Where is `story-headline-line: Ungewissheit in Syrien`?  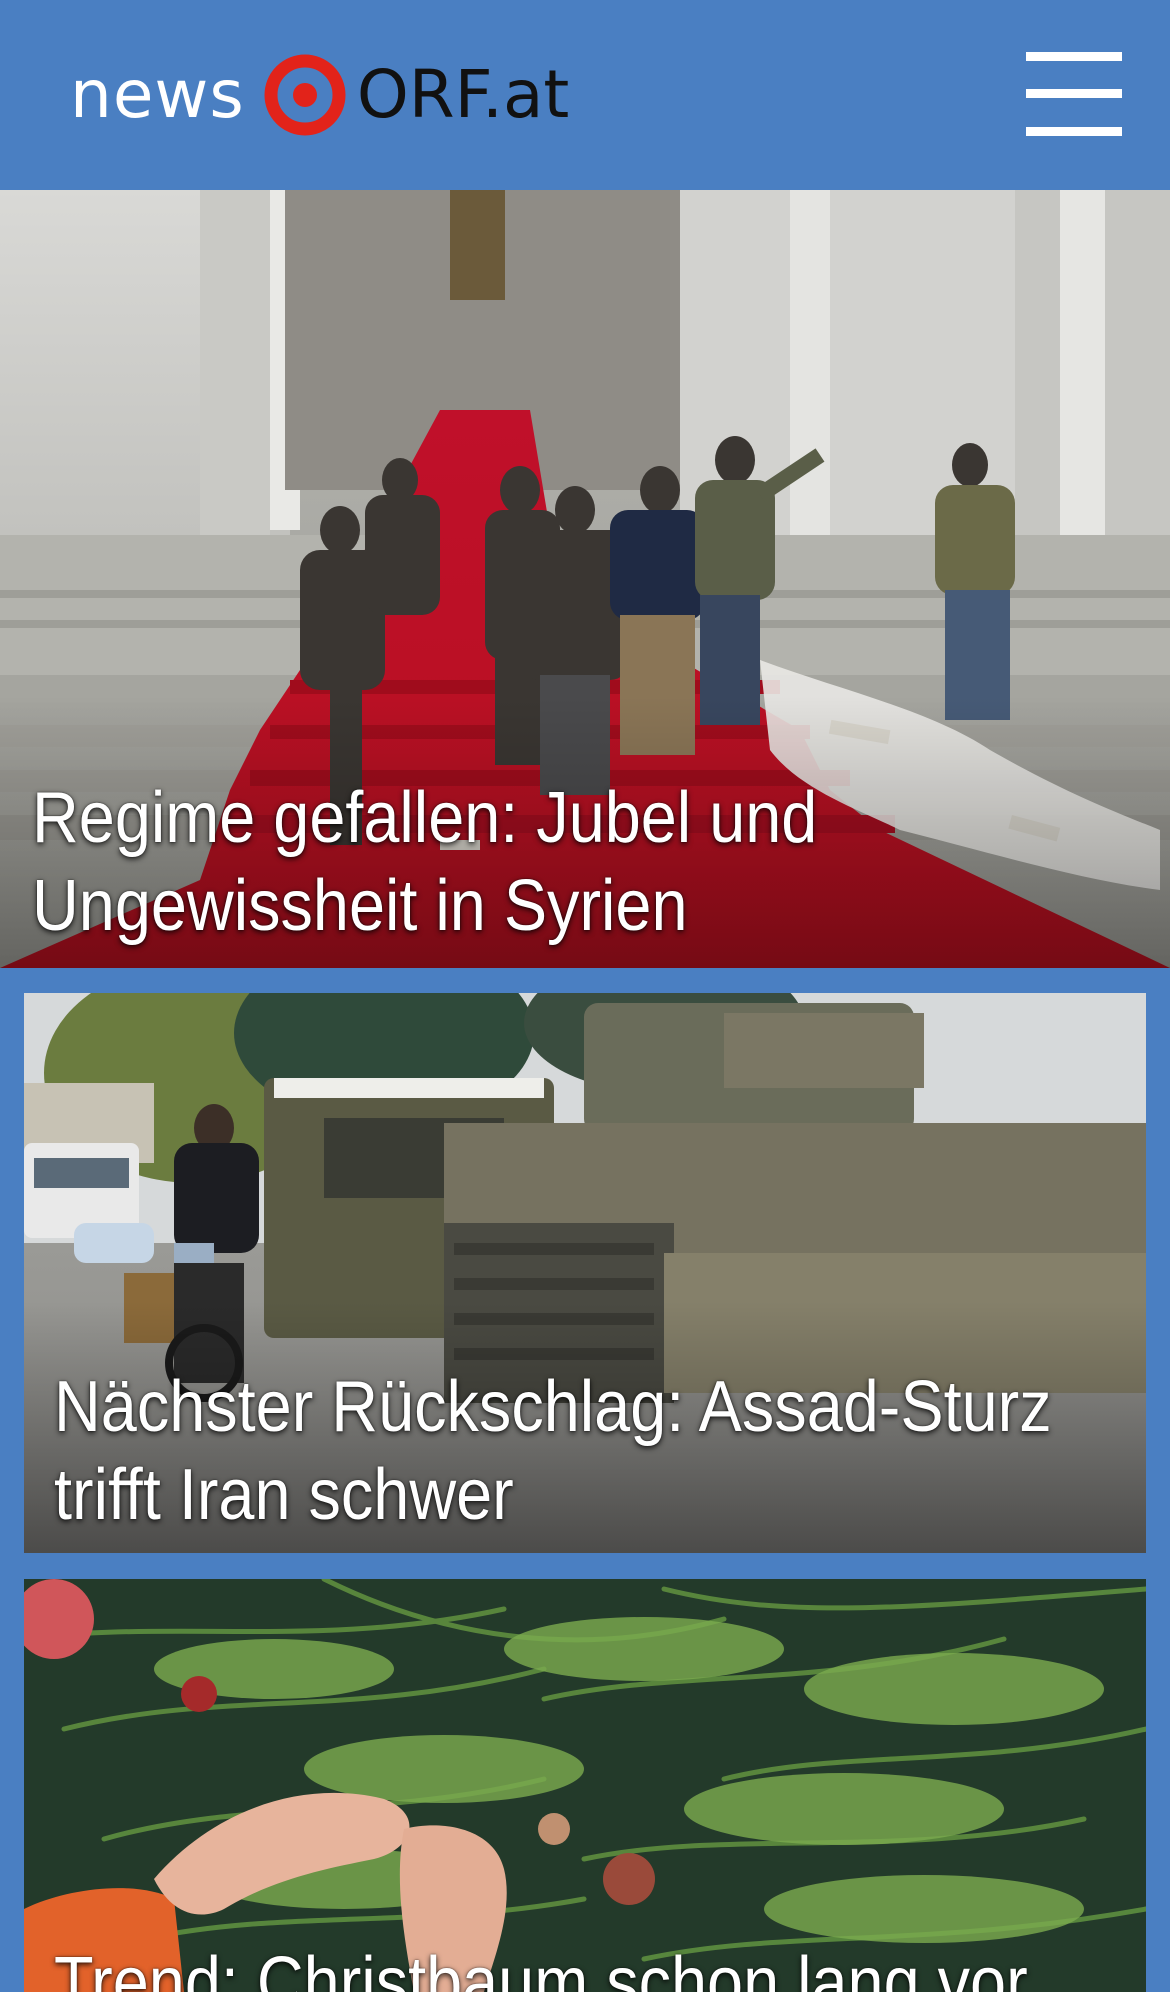
story-headline-line: Ungewissheit in Syrien is located at coordinates (360, 906).